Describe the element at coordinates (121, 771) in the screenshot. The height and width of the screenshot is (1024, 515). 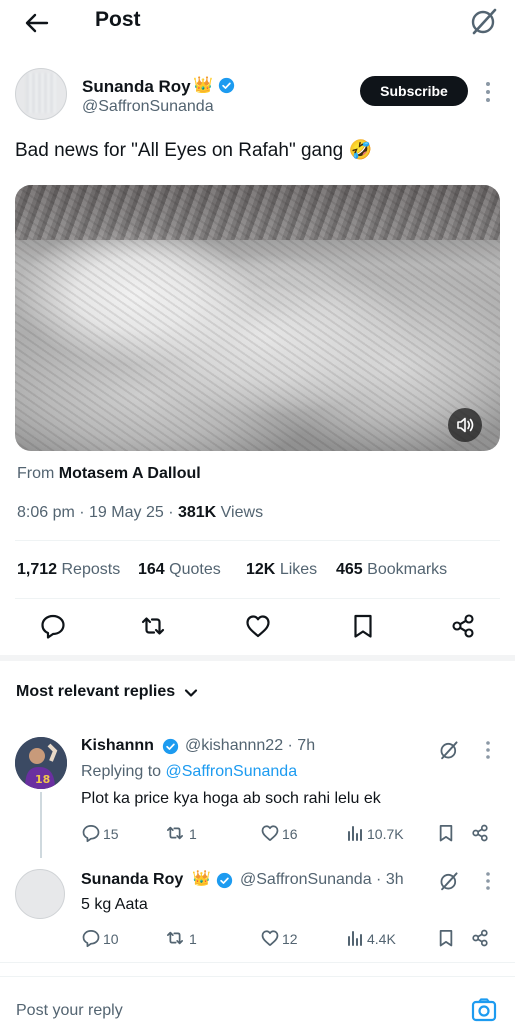
I see `replying-prefix: Replying to` at that location.